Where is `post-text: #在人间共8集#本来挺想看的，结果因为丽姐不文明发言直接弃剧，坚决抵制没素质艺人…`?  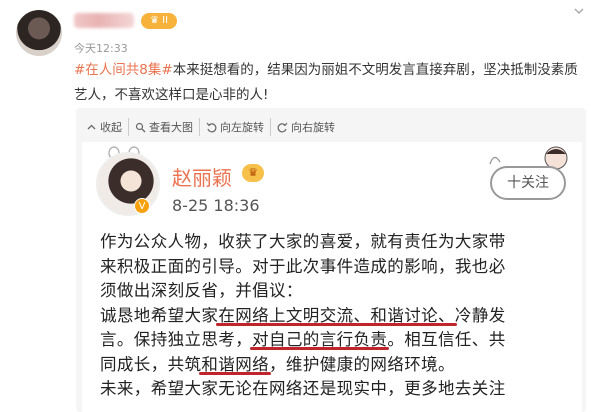
post-text: #在人间共8集#本来挺想看的，结果因为丽姐不文明发言直接弃剧，坚决抵制没素质艺人… is located at coordinates (329, 83).